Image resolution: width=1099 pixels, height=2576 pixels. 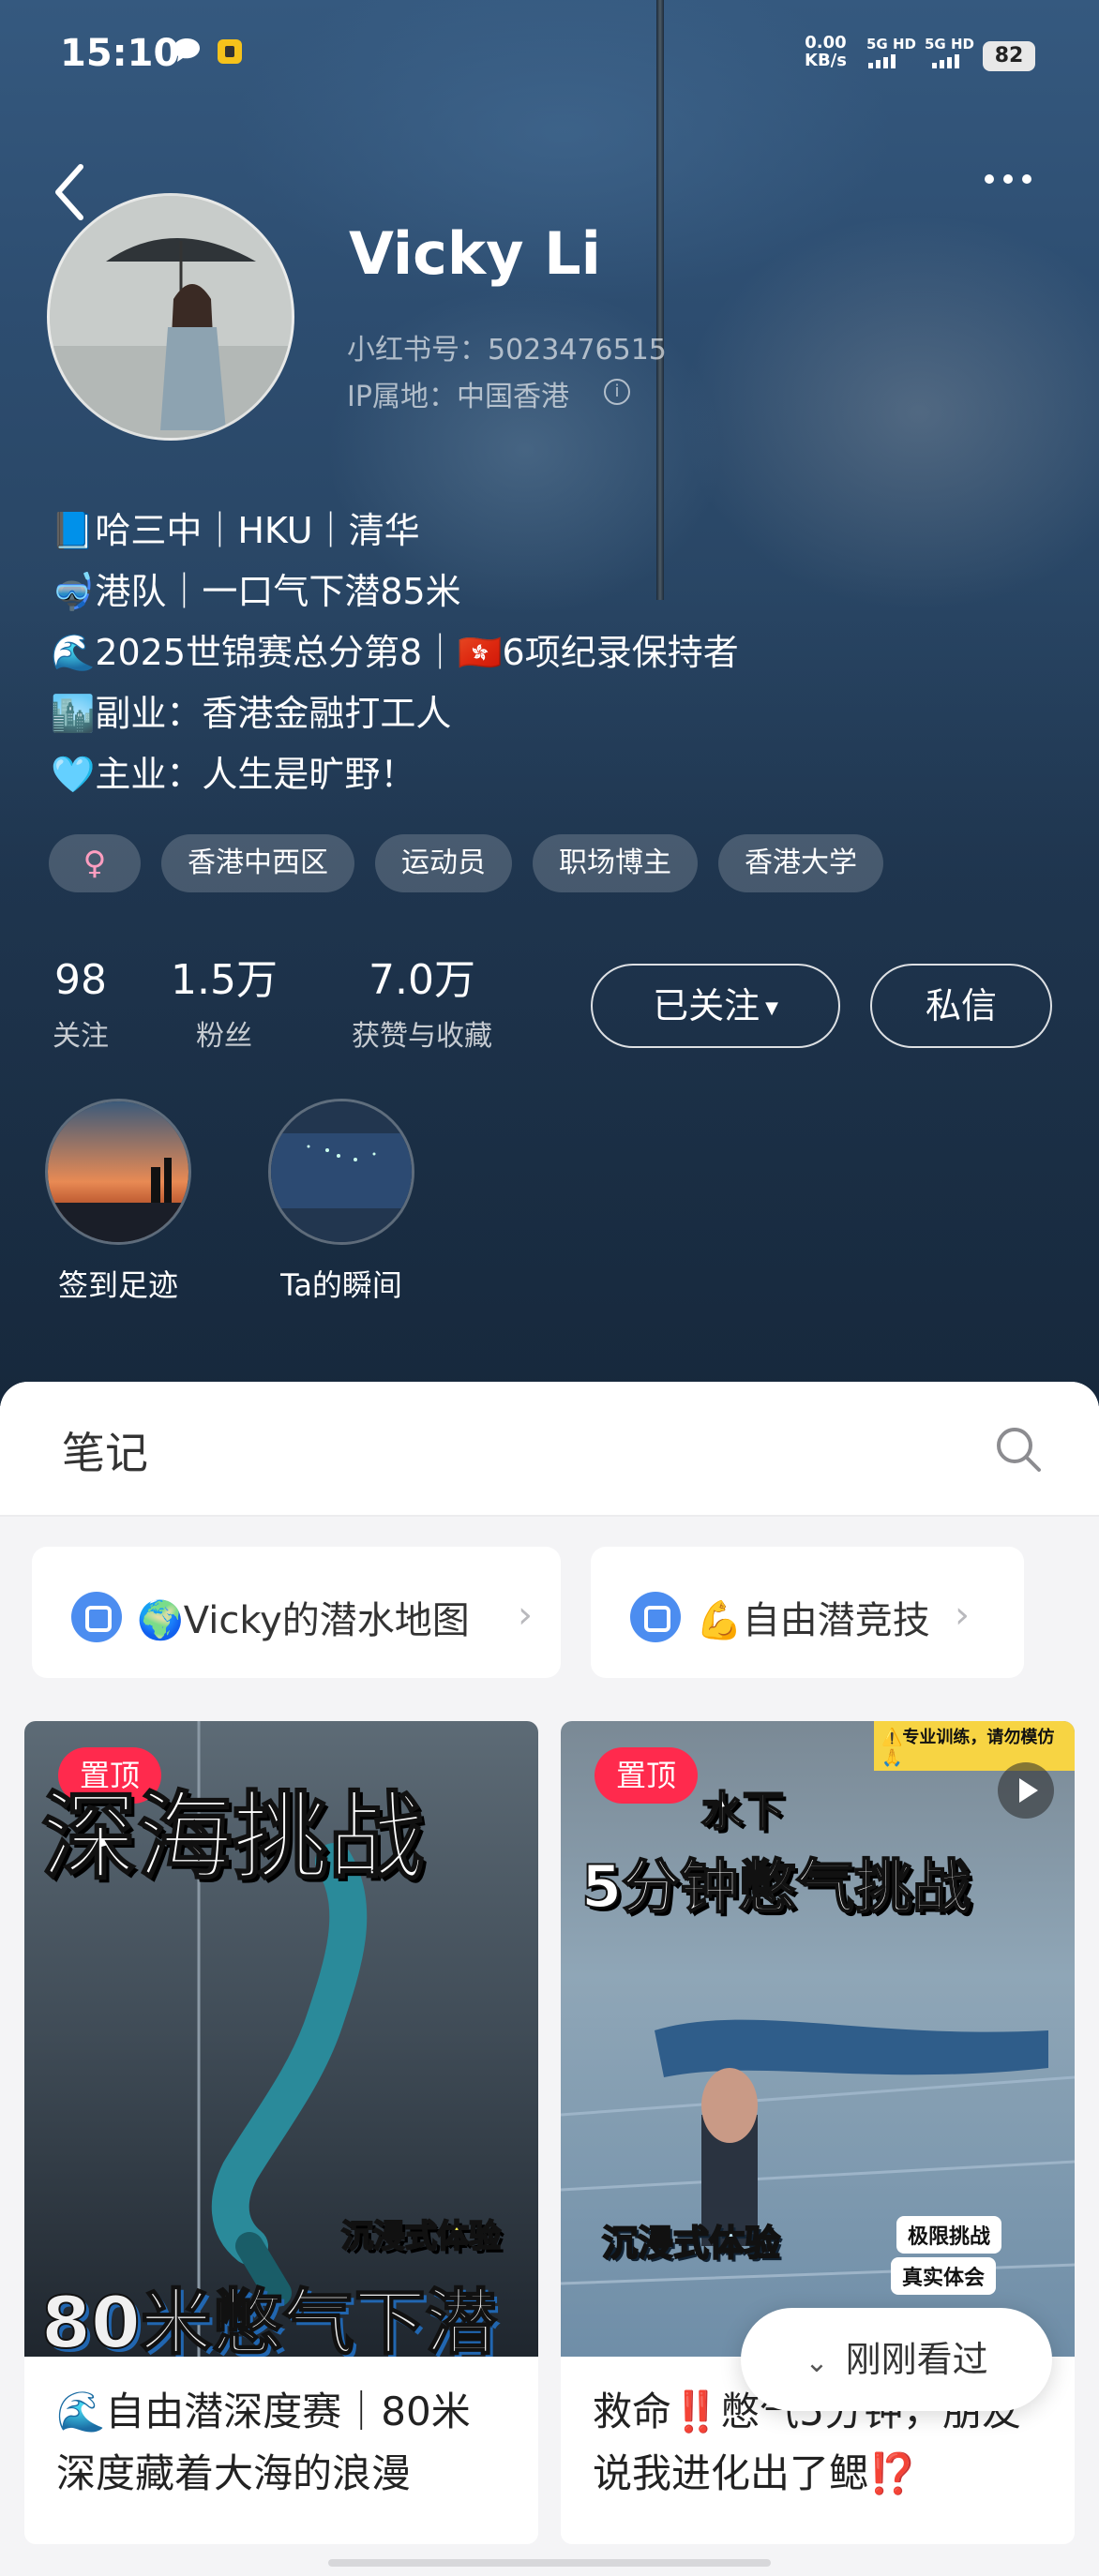 I want to click on cityscape-icon: 🏙️, so click(x=73, y=713).